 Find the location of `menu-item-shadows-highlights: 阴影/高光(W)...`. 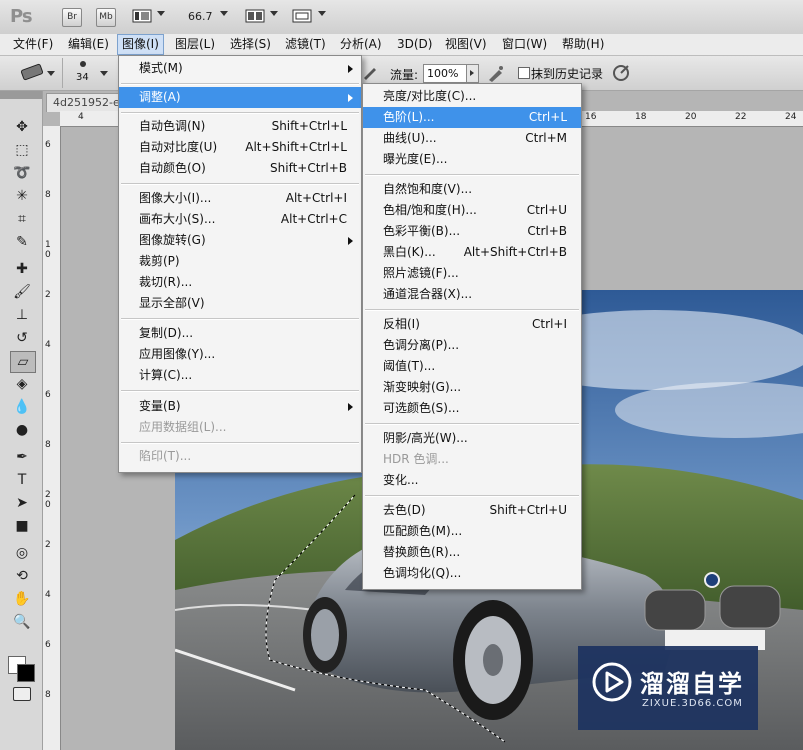

menu-item-shadows-highlights: 阴影/高光(W)... is located at coordinates (472, 438).